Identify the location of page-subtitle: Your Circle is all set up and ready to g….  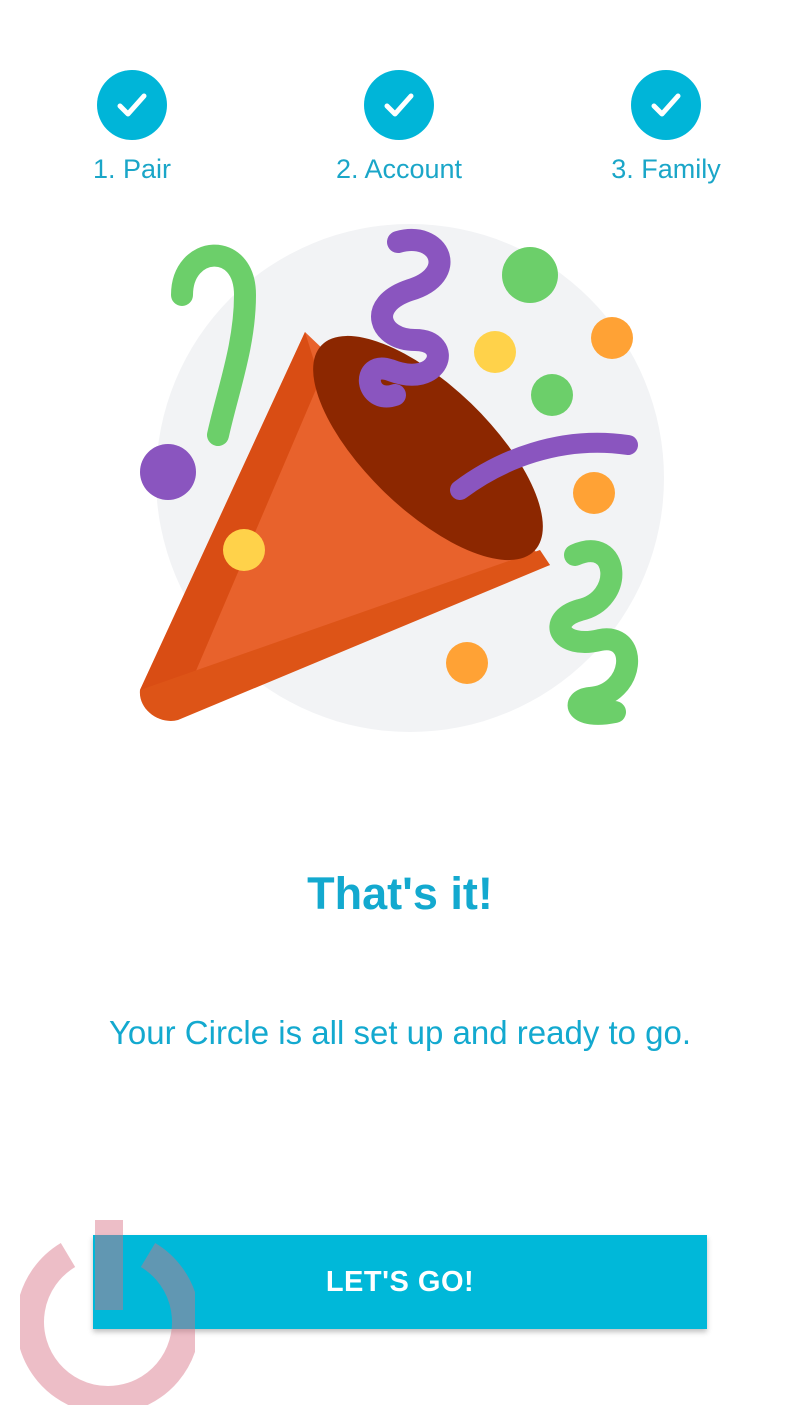
(400, 1032).